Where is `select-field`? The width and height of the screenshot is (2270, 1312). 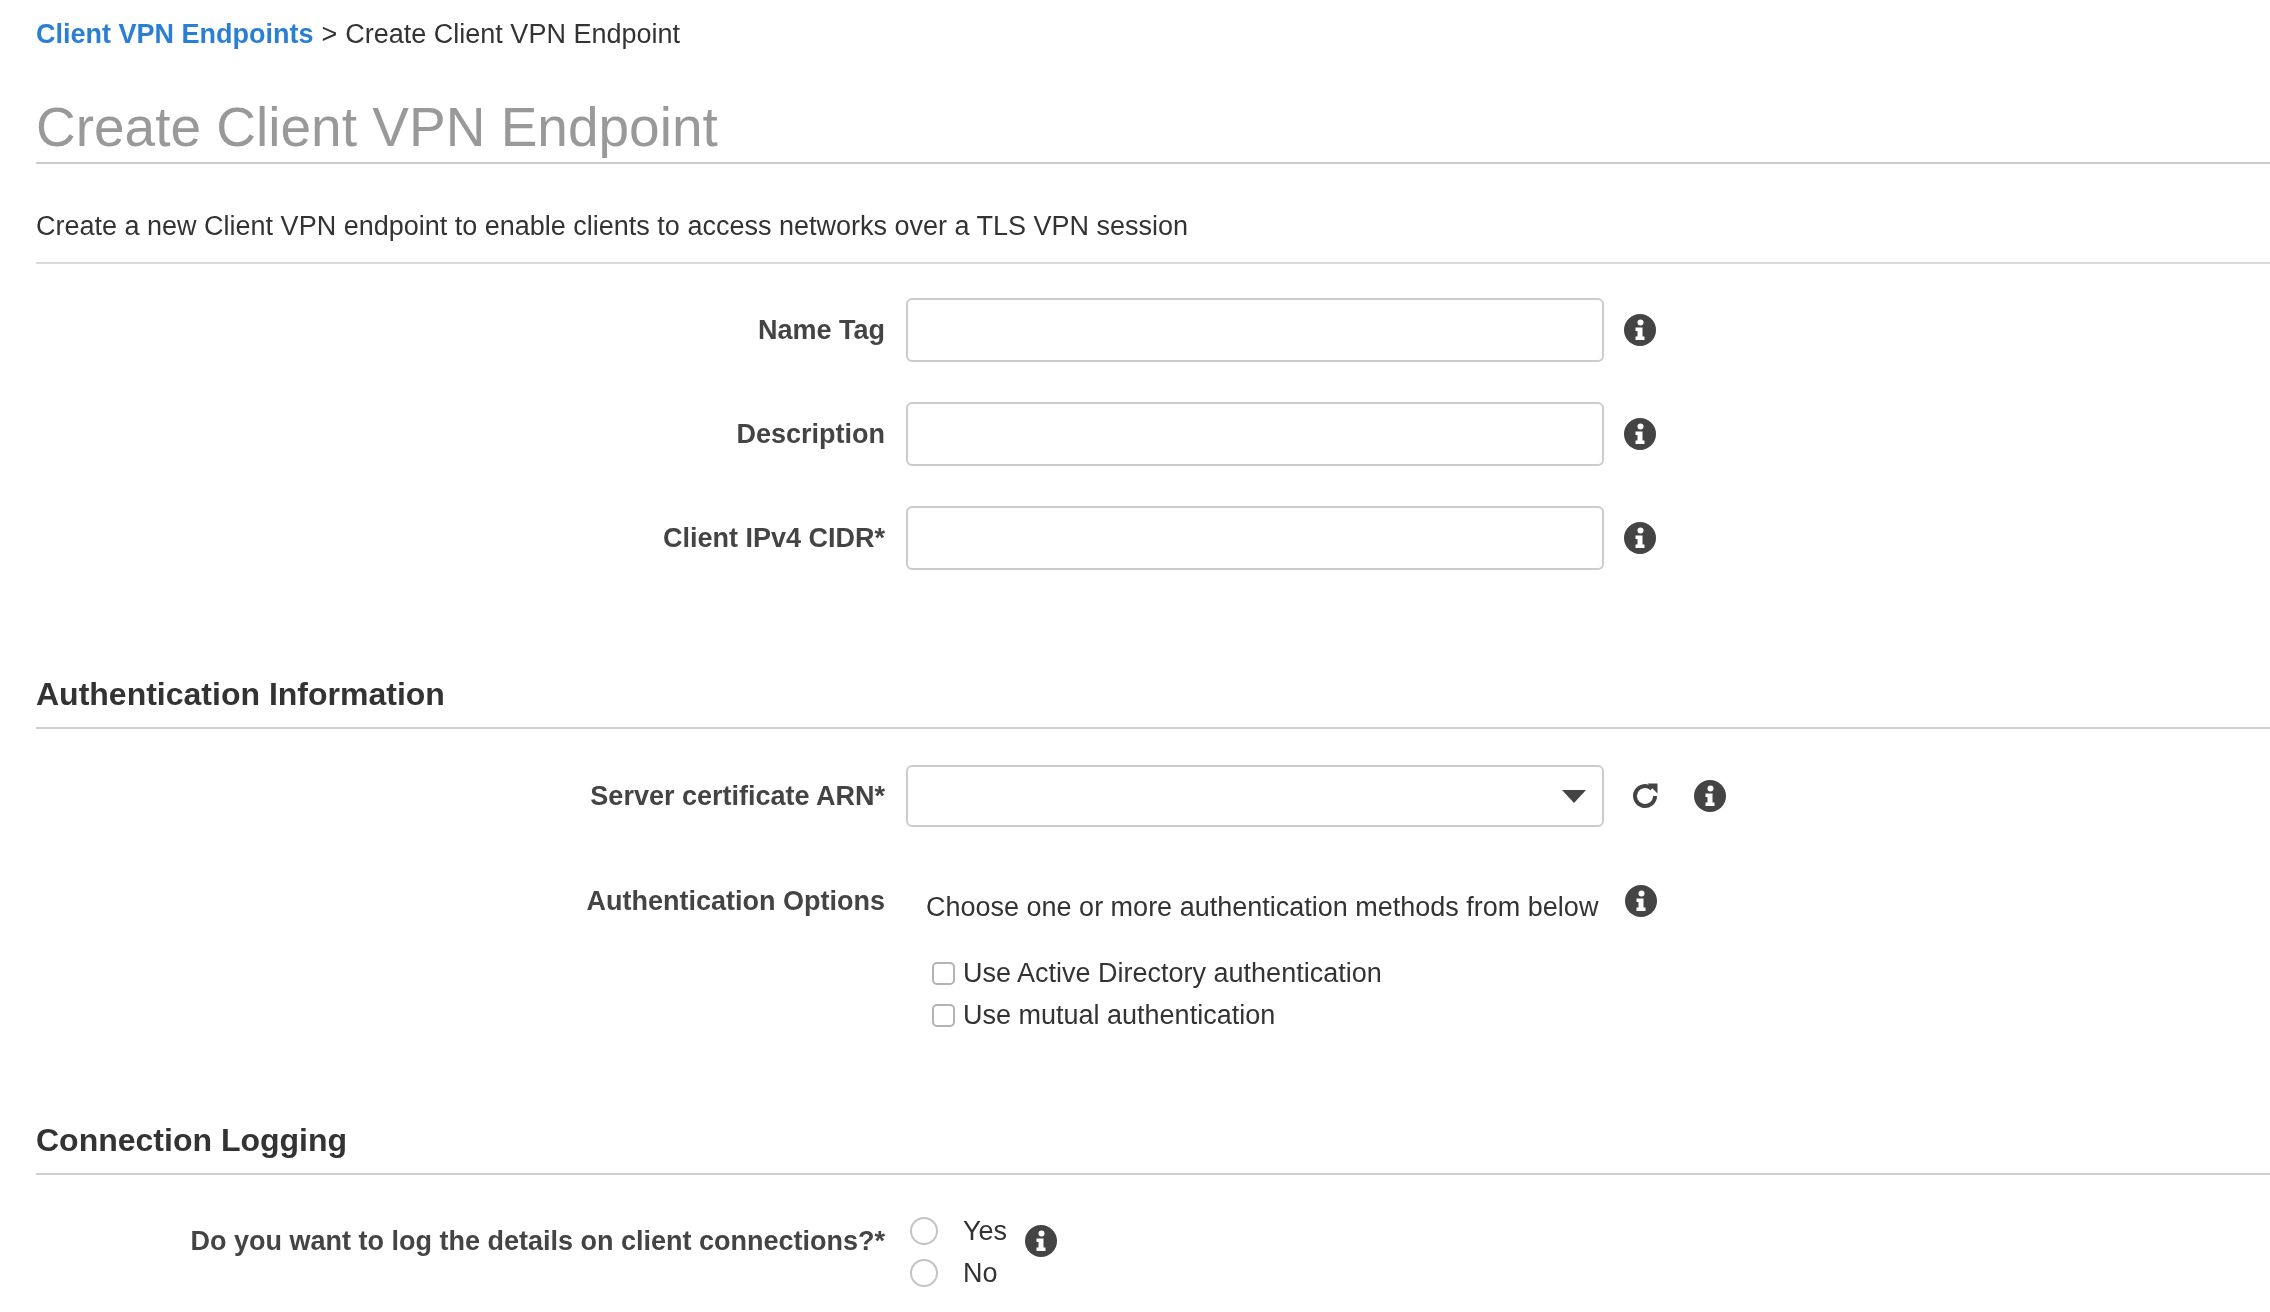 select-field is located at coordinates (1255, 796).